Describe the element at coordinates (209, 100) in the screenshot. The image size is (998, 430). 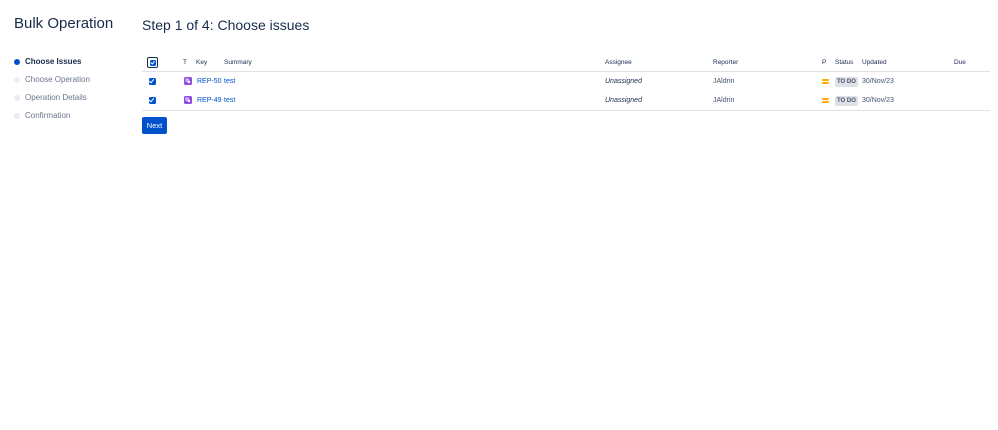
I see `issue-key-link: REP-49` at that location.